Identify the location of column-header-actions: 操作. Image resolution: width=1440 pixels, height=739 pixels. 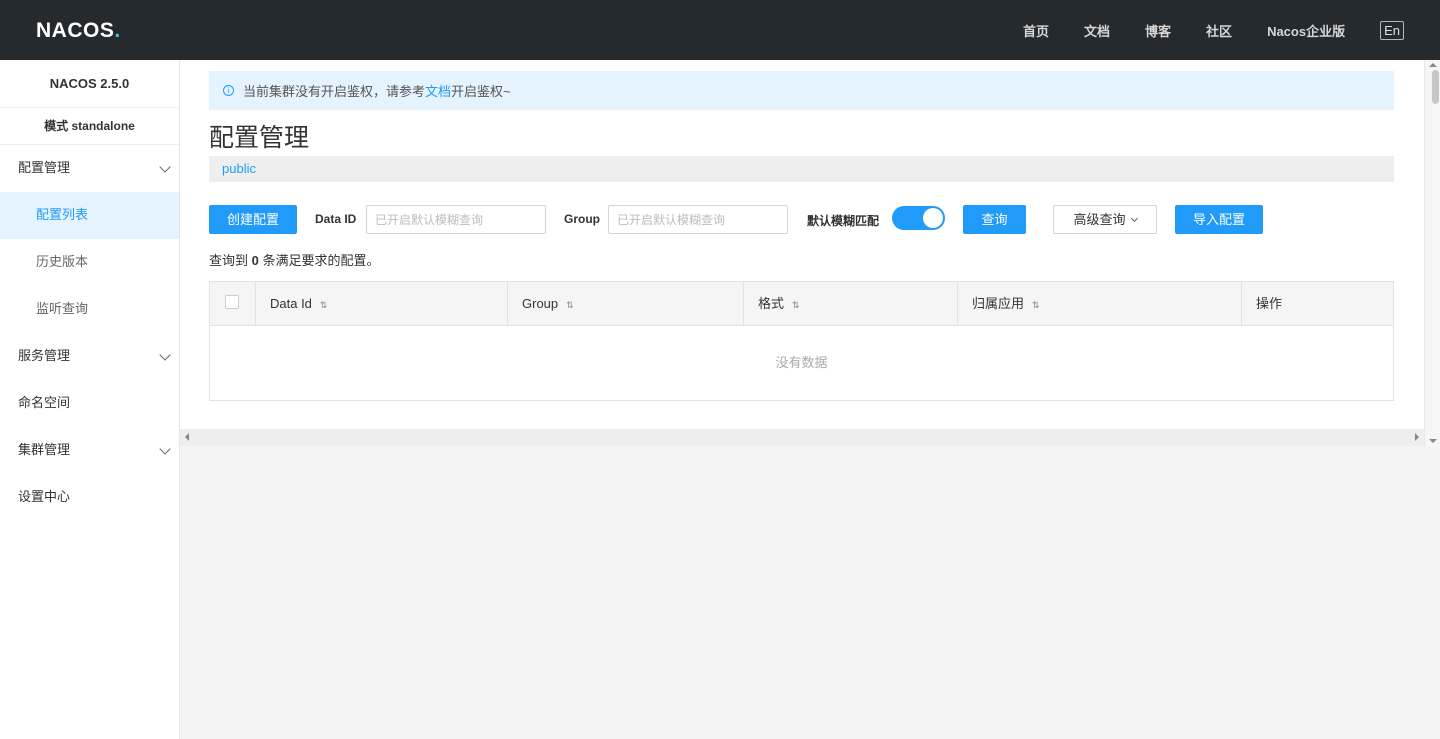
(1317, 303).